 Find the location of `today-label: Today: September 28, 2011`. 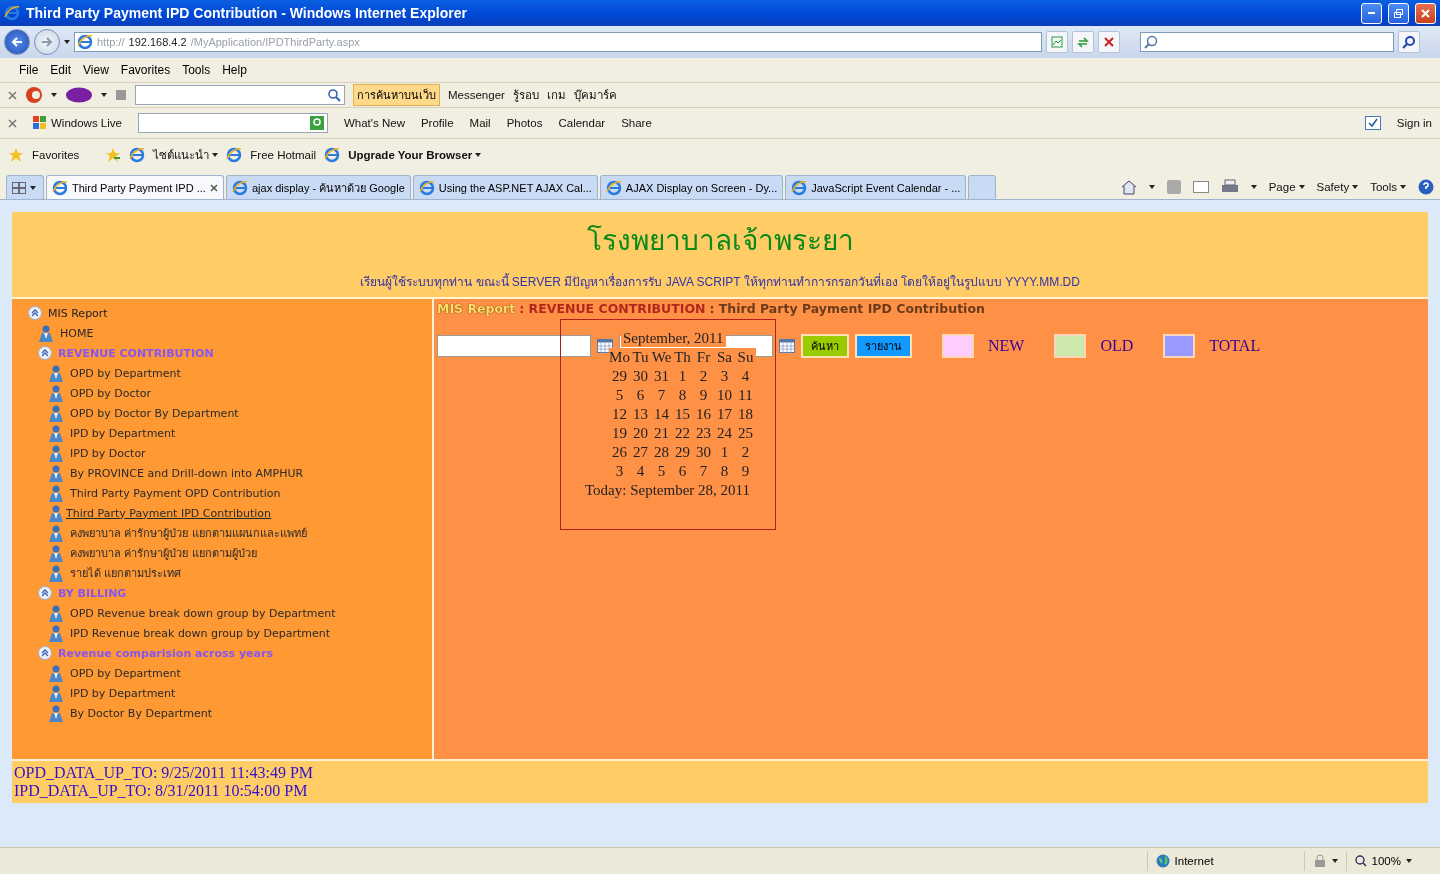

today-label: Today: September 28, 2011 is located at coordinates (668, 490).